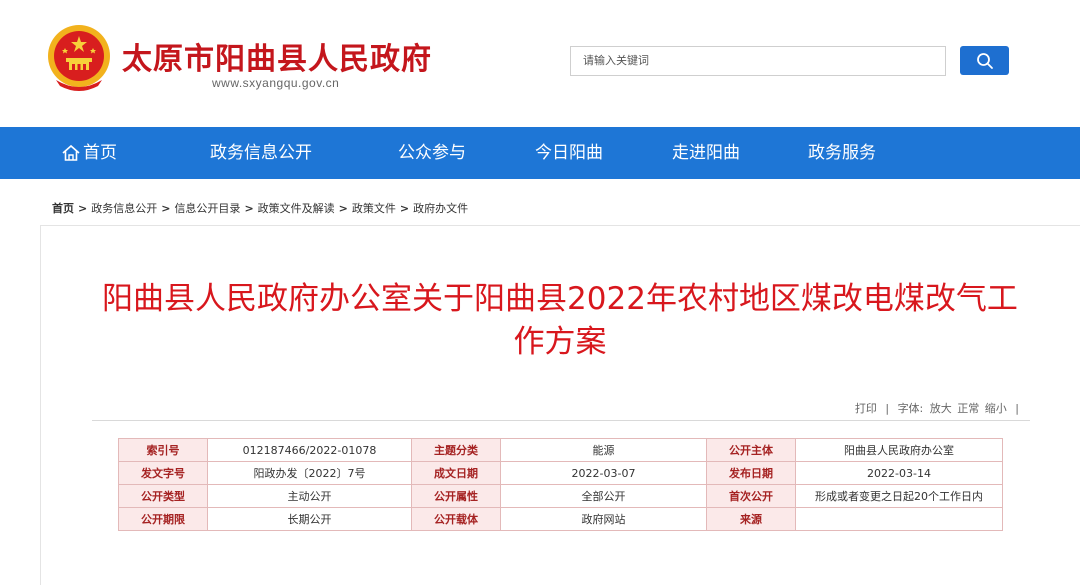  I want to click on print-button: 打印, so click(866, 408).